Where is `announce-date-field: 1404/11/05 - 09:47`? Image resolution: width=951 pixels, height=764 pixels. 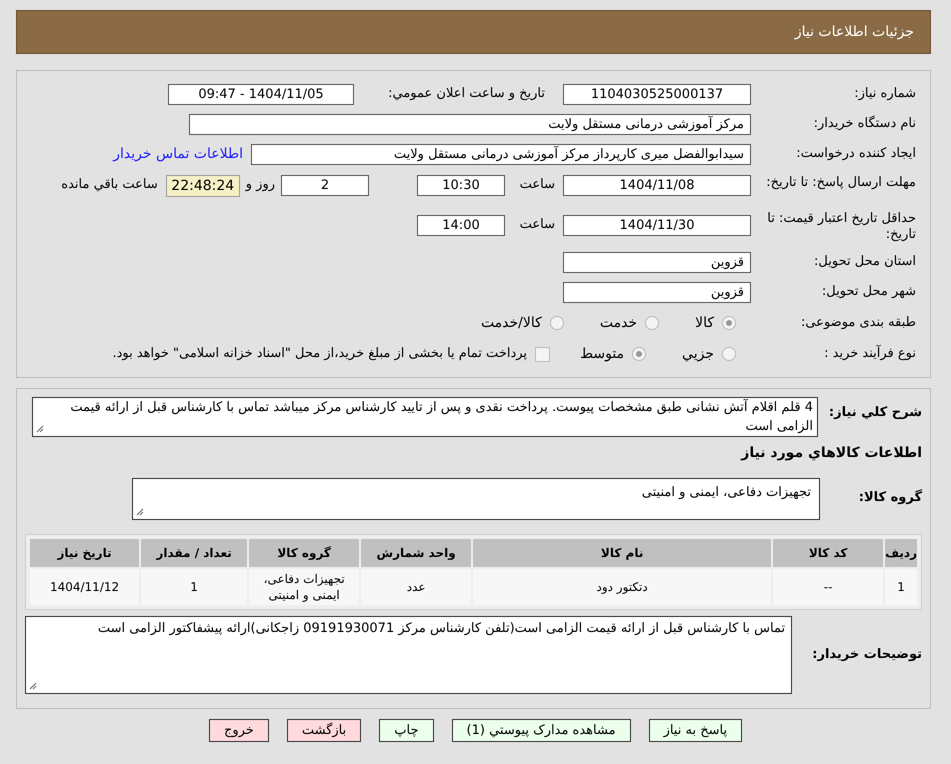 announce-date-field: 1404/11/05 - 09:47 is located at coordinates (261, 94).